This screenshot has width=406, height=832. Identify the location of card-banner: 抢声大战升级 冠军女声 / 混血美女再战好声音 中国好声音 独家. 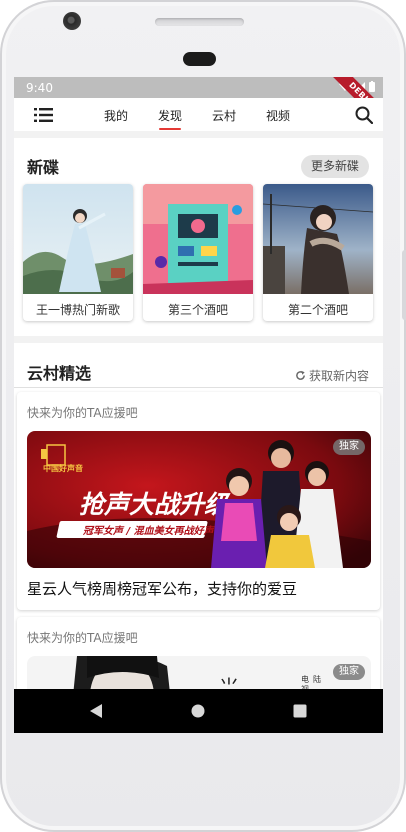
(199, 499).